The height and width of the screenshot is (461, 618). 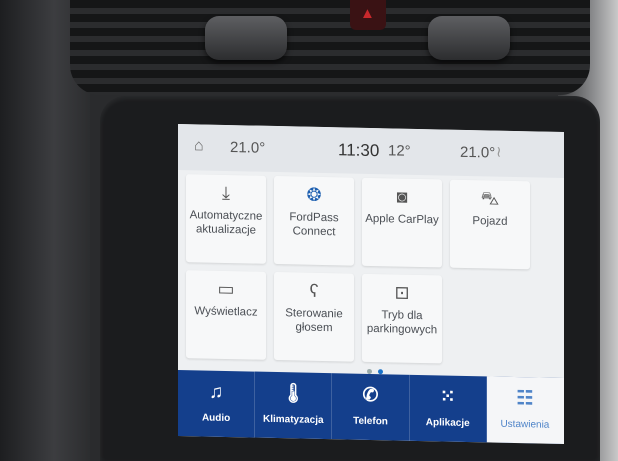 What do you see at coordinates (402, 323) in the screenshot?
I see `tile-label: Tryb dla parkingowych` at bounding box center [402, 323].